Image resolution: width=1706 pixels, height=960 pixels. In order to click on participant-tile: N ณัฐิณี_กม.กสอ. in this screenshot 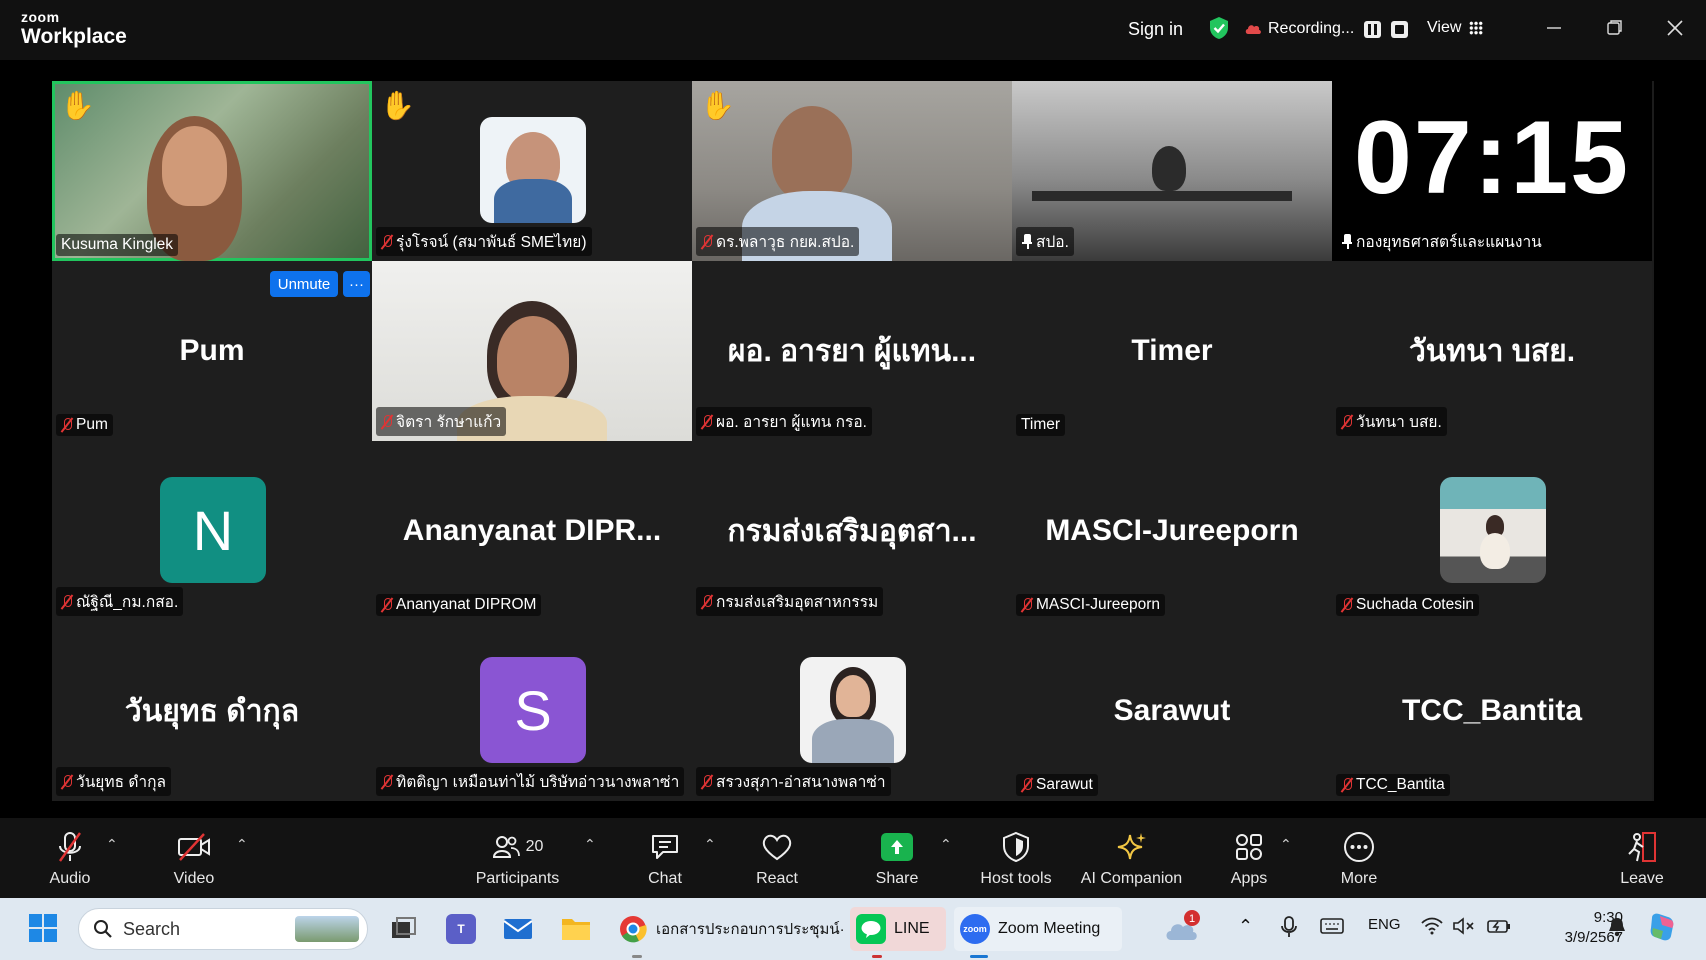, I will do `click(212, 531)`.